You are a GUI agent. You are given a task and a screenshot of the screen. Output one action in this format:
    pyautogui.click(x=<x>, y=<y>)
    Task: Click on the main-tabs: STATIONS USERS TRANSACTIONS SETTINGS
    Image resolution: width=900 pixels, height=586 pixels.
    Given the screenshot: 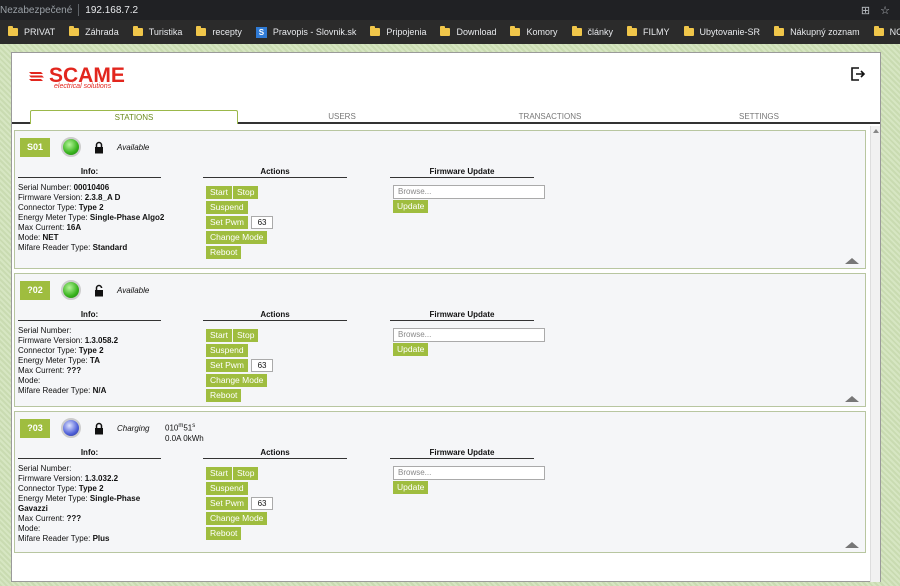 What is the action you would take?
    pyautogui.click(x=446, y=117)
    